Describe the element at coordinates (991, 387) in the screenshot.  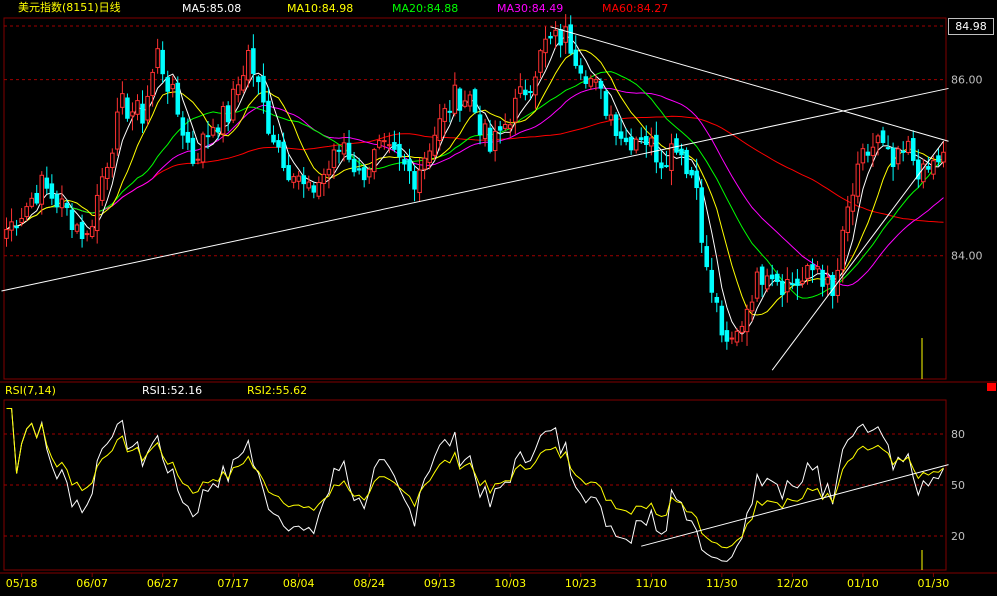
I see `panel-marker` at that location.